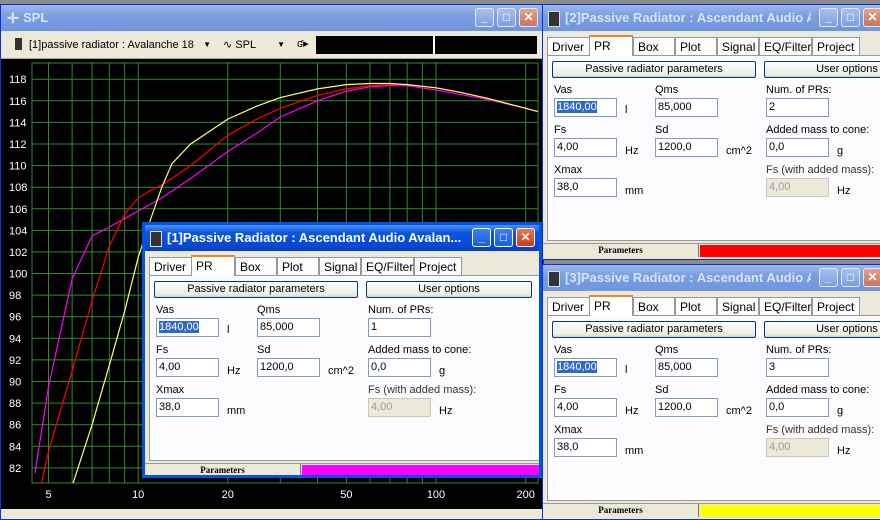 The image size is (880, 520). Describe the element at coordinates (165, 310) in the screenshot. I see `vas-label: Vas` at that location.